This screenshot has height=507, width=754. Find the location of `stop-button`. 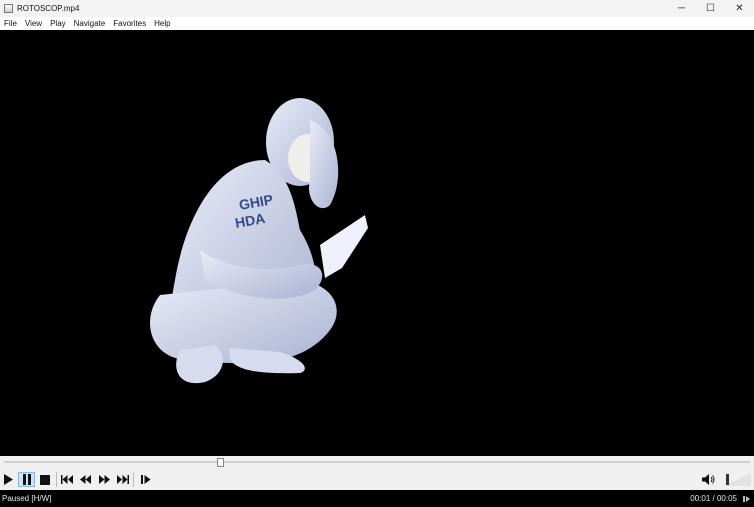

stop-button is located at coordinates (44, 479).